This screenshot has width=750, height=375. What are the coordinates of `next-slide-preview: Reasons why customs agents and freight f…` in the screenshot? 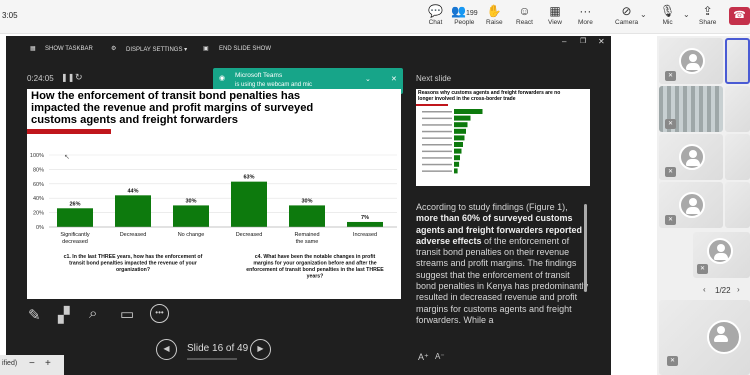 It's located at (503, 137).